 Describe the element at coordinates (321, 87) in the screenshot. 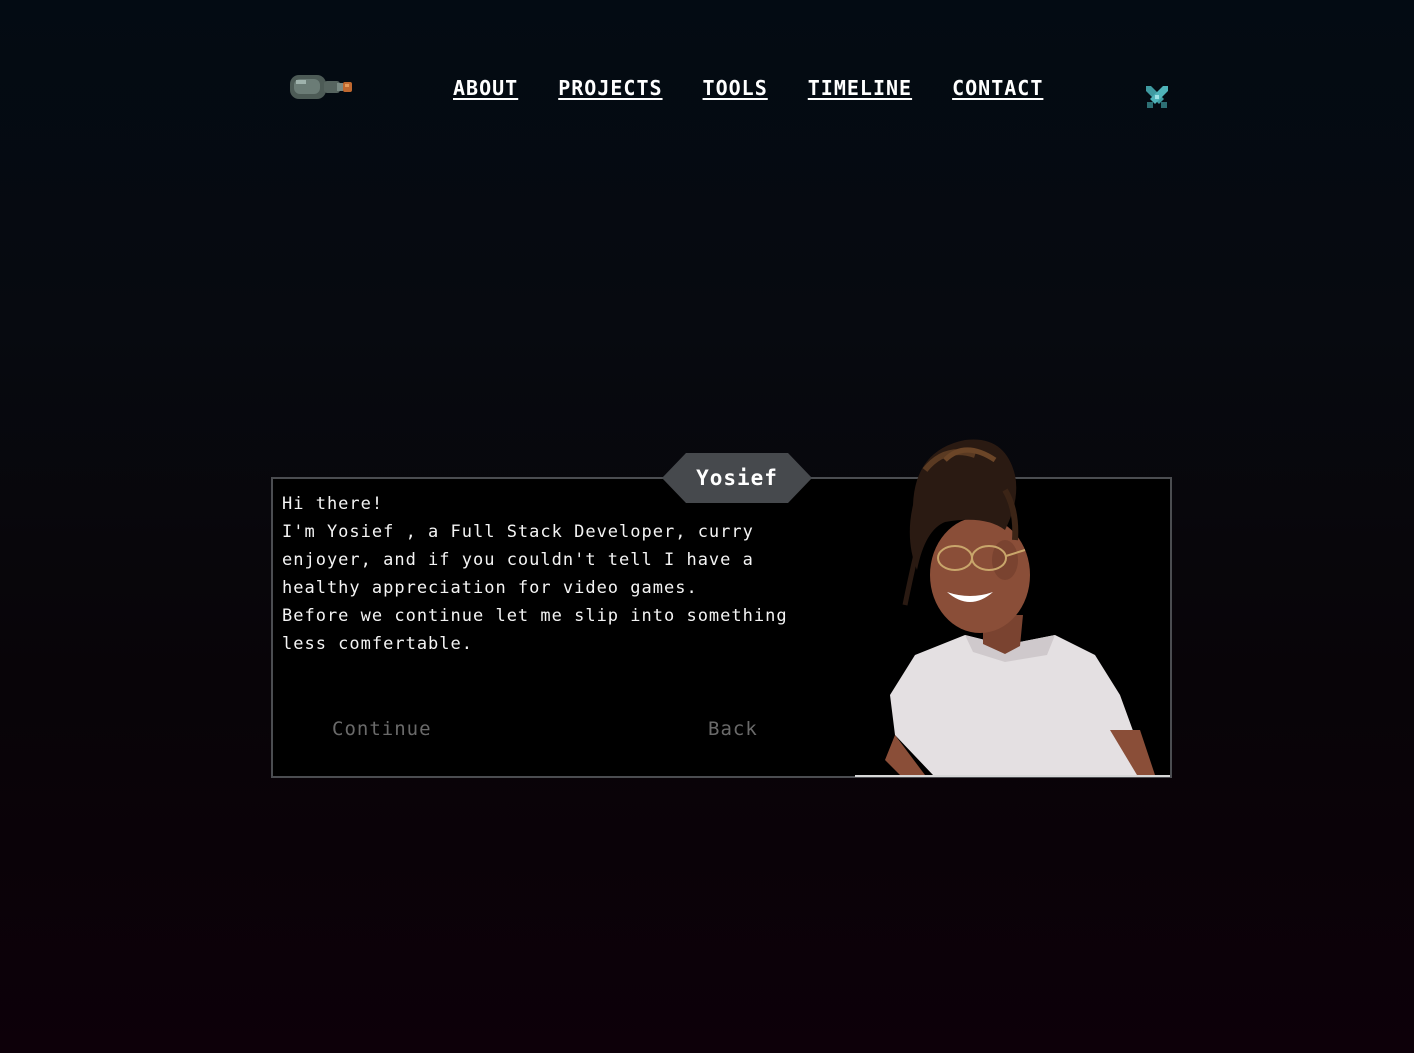

I see `bottle-icon` at that location.